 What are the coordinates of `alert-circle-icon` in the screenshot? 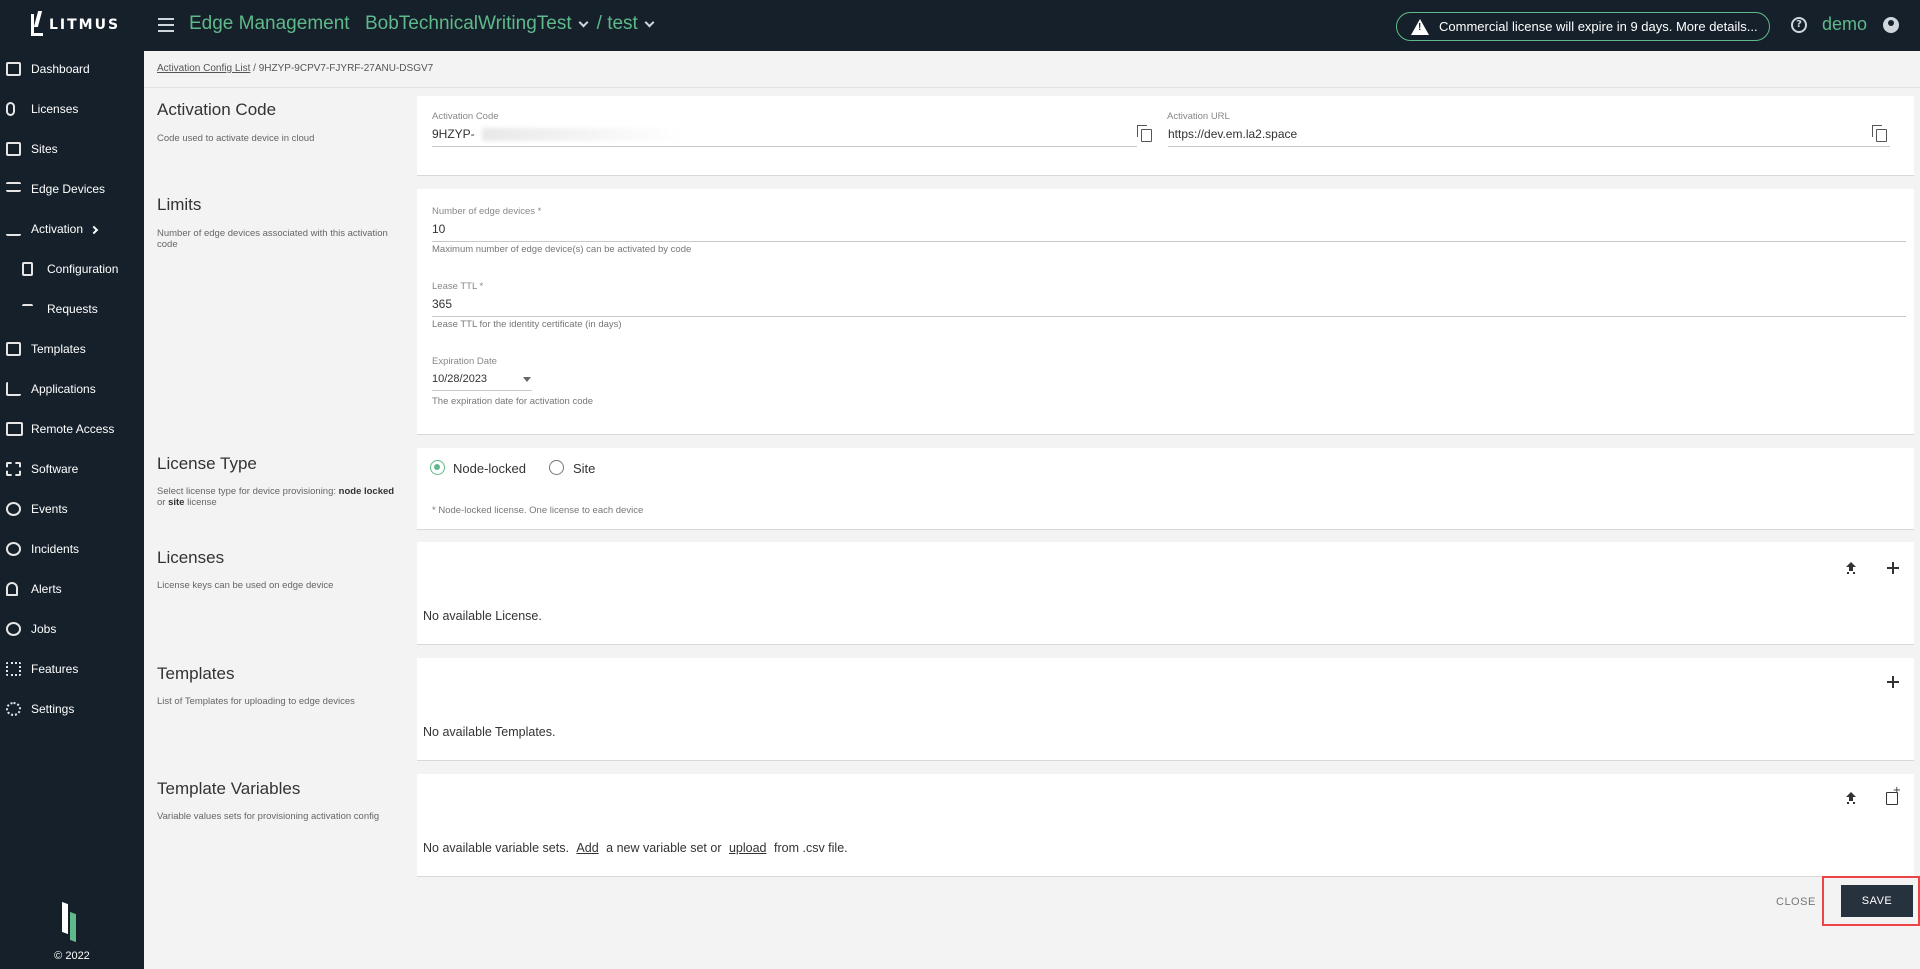 It's located at (13, 549).